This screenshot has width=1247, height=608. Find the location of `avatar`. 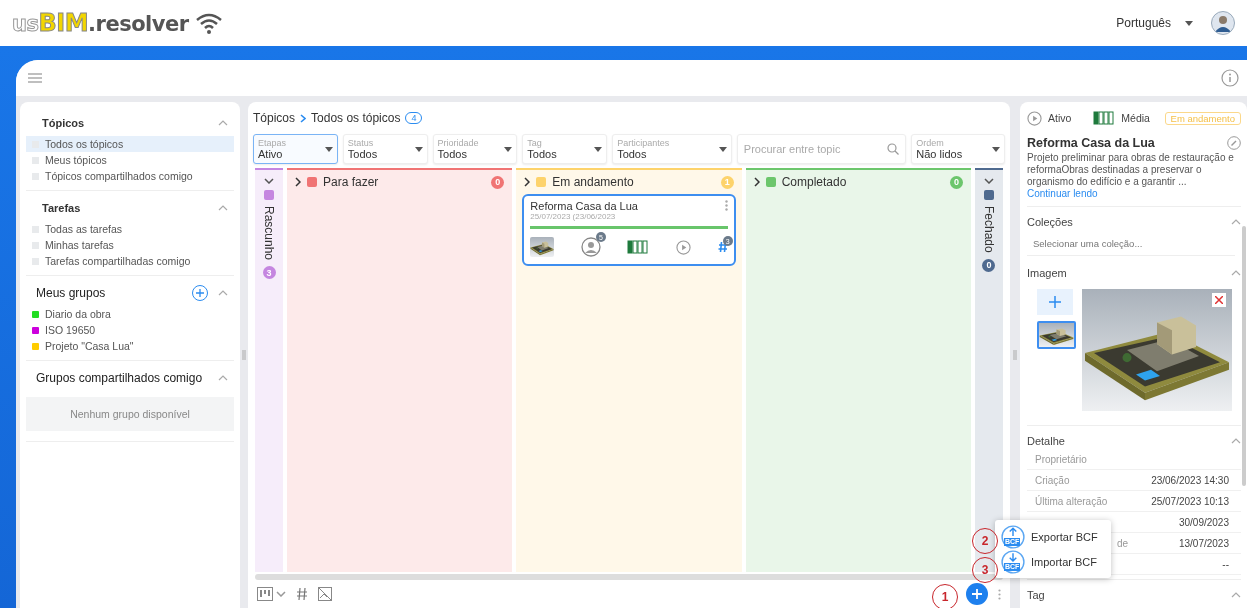

avatar is located at coordinates (1223, 23).